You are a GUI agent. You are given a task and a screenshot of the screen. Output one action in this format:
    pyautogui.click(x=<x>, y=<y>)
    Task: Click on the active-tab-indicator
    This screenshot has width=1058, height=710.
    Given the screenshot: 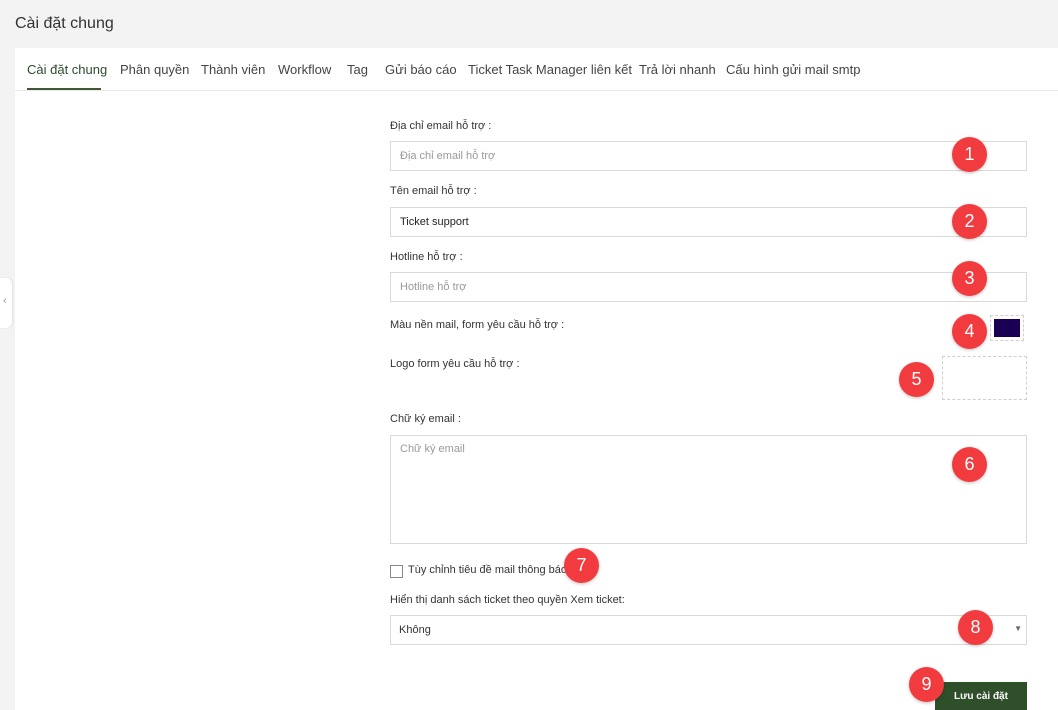 What is the action you would take?
    pyautogui.click(x=64, y=89)
    